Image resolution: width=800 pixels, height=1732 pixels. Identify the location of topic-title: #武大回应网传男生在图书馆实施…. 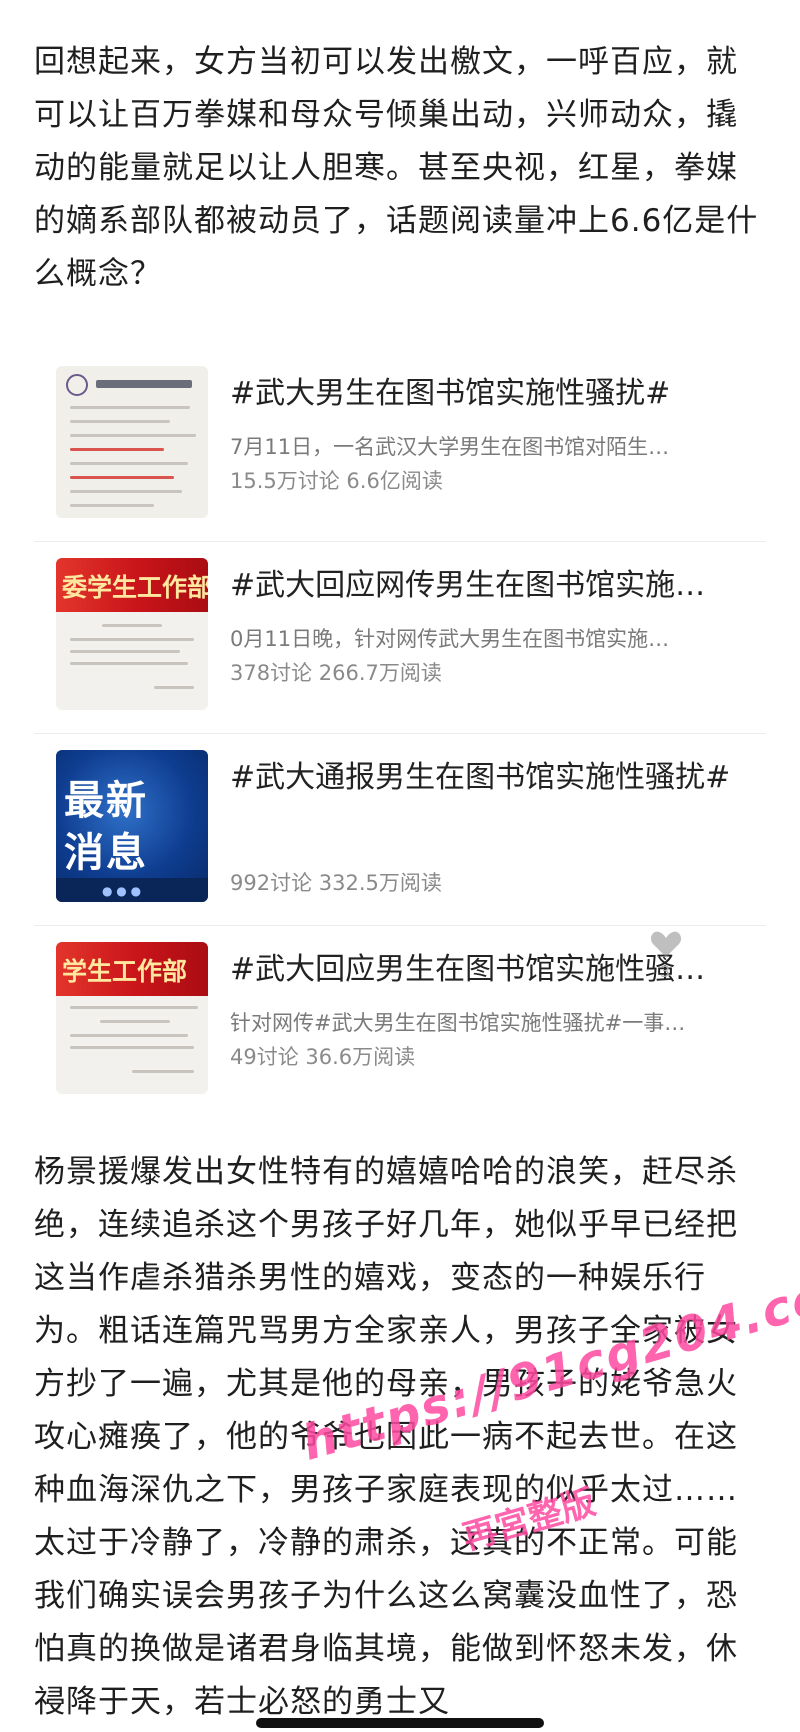
(485, 586).